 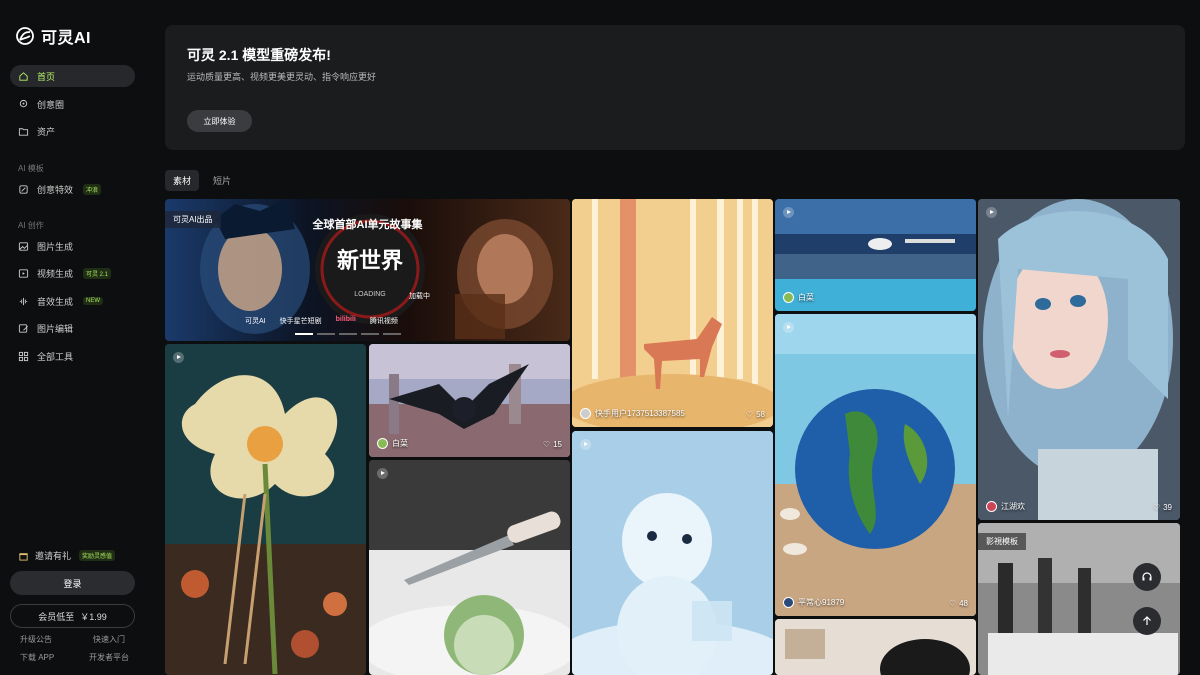 I want to click on pool-author: 白菜, so click(x=798, y=297).